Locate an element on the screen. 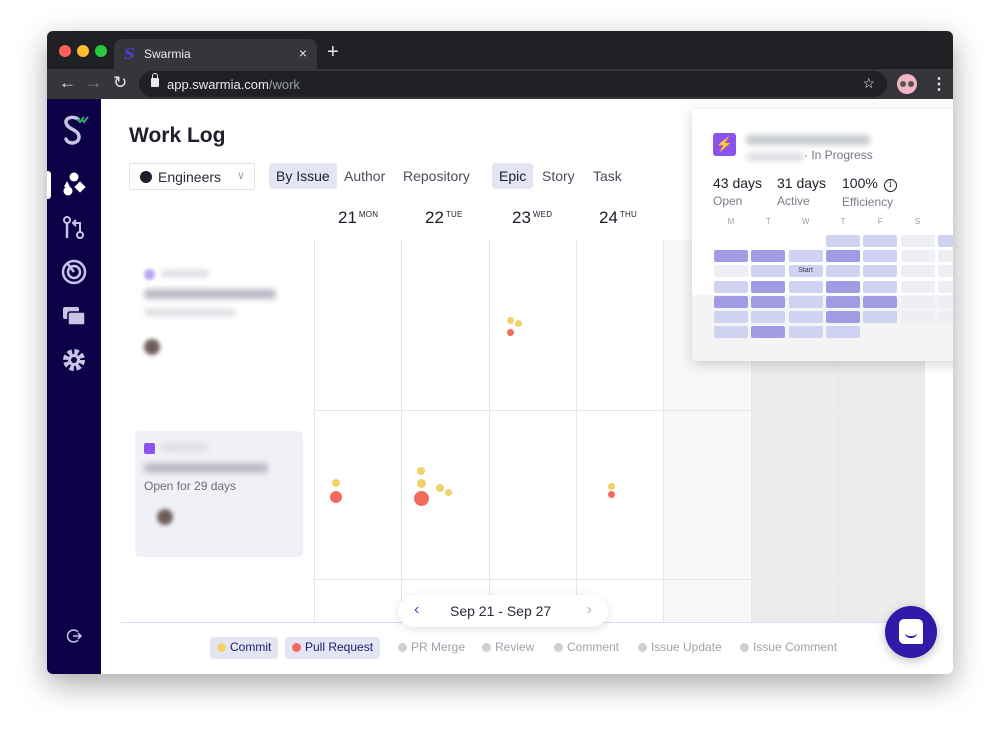  shapes-icon is located at coordinates (74, 184).